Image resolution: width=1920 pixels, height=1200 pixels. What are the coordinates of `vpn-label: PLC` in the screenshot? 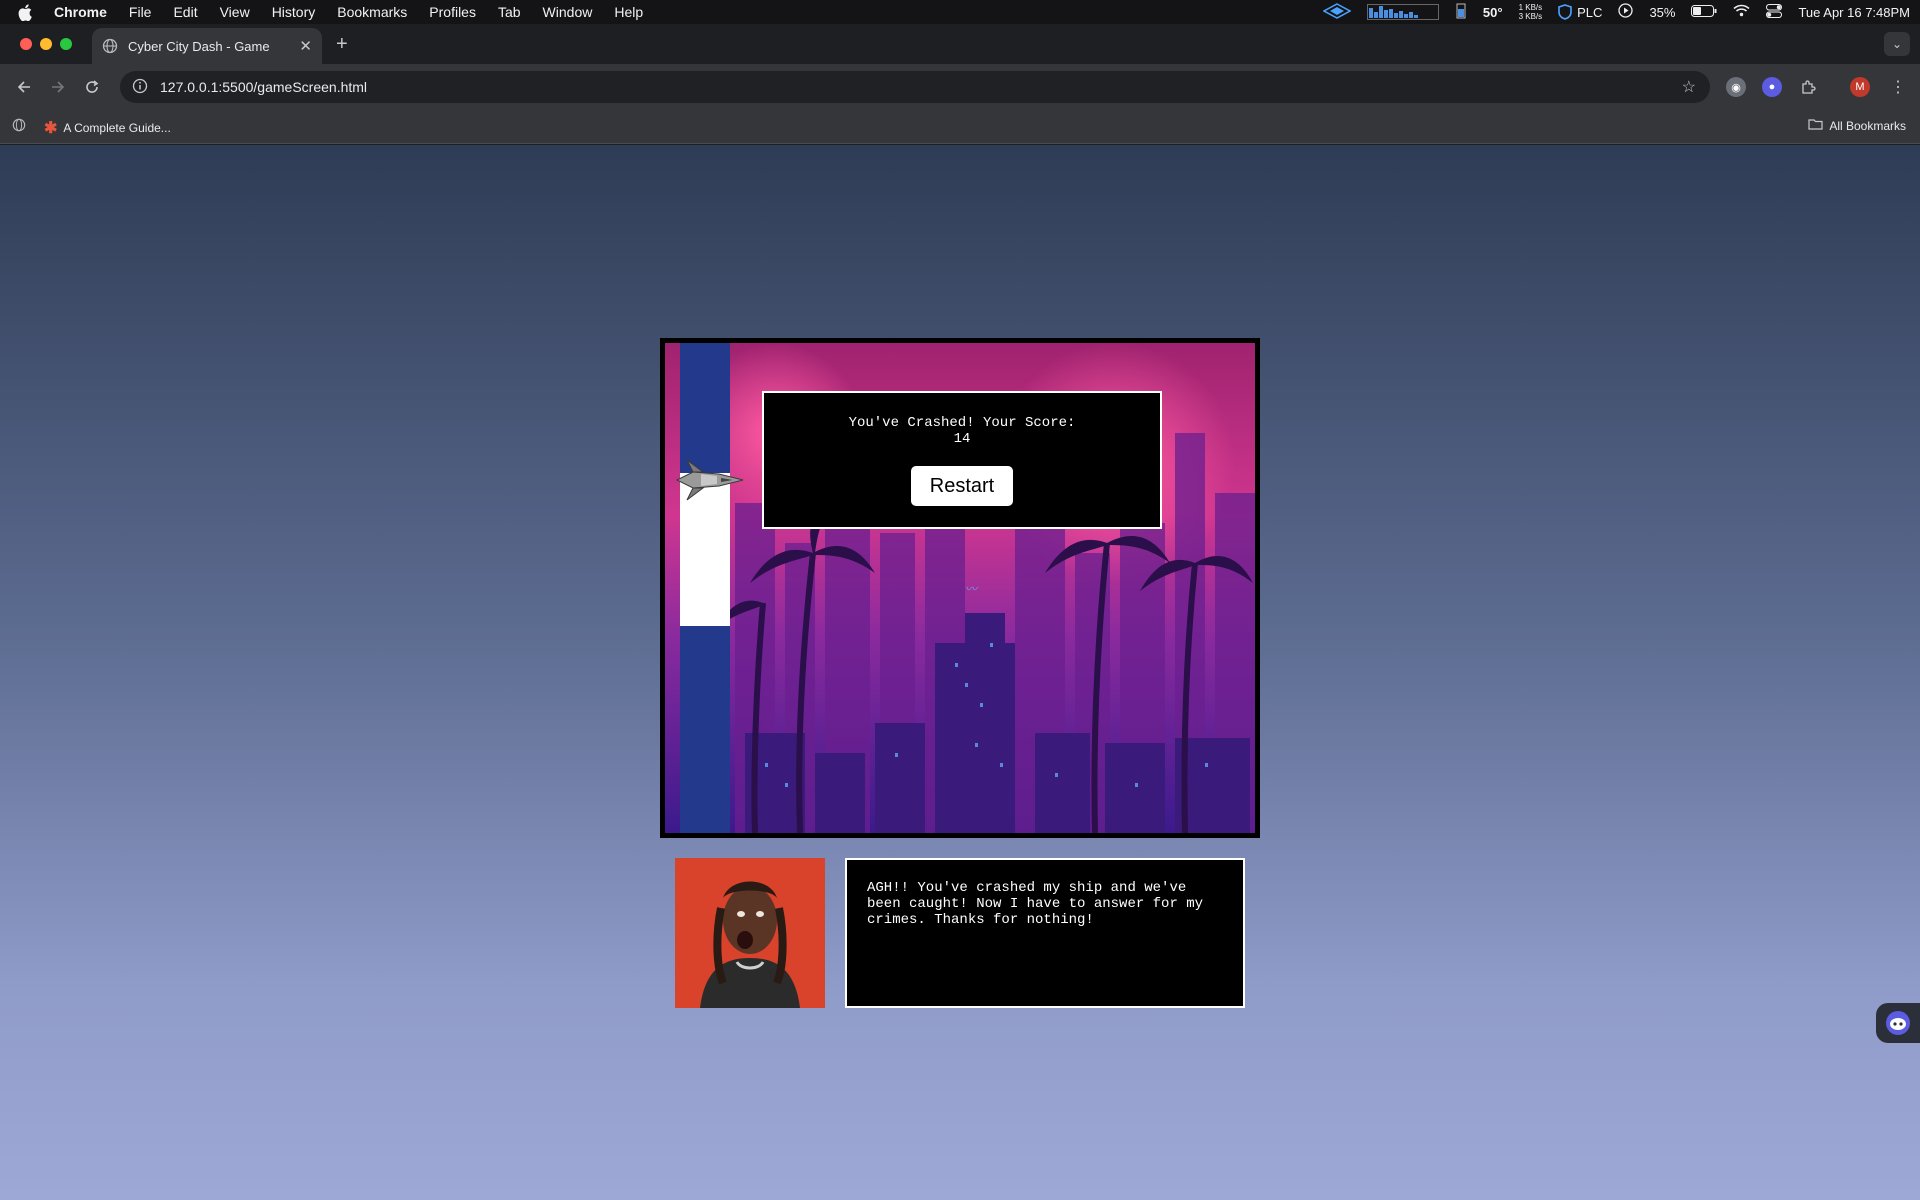 It's located at (1590, 12).